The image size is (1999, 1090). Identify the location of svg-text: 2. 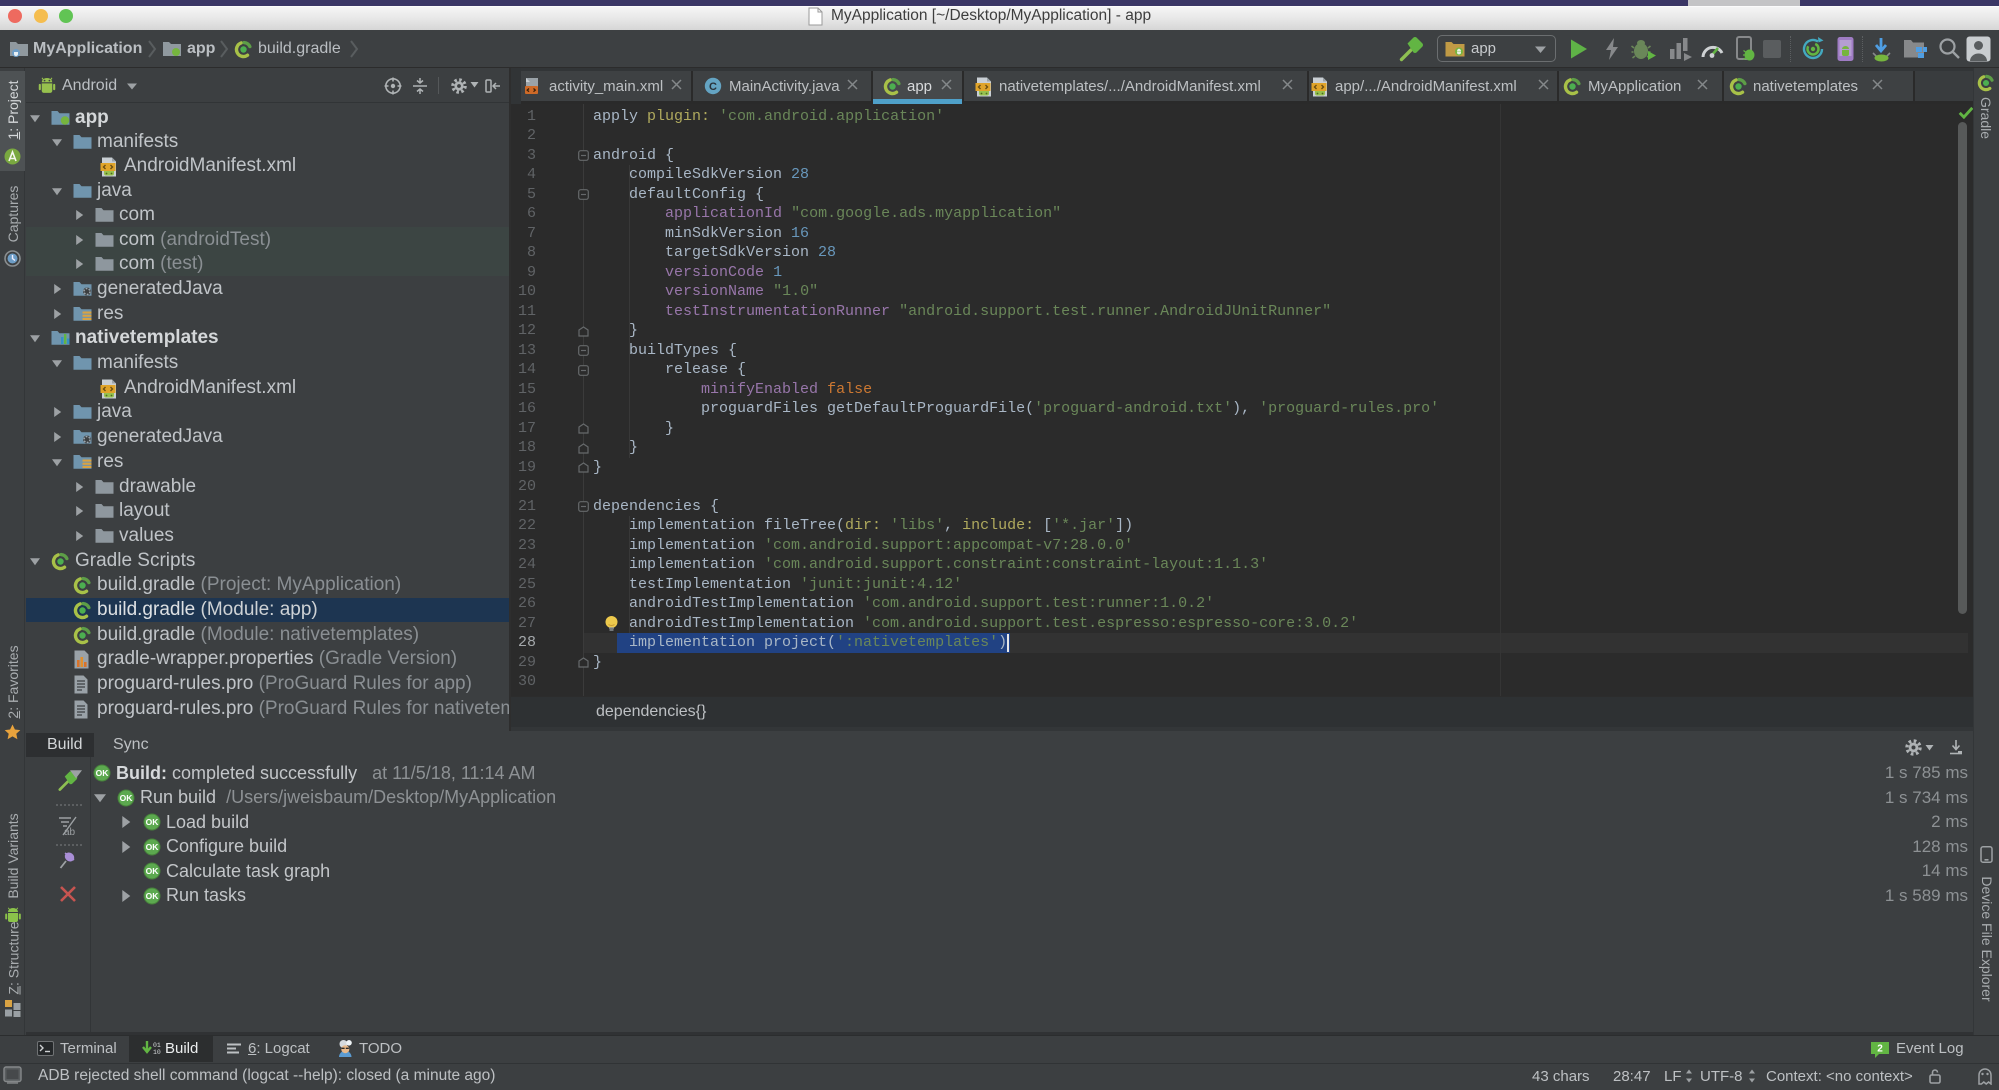
(1880, 1049).